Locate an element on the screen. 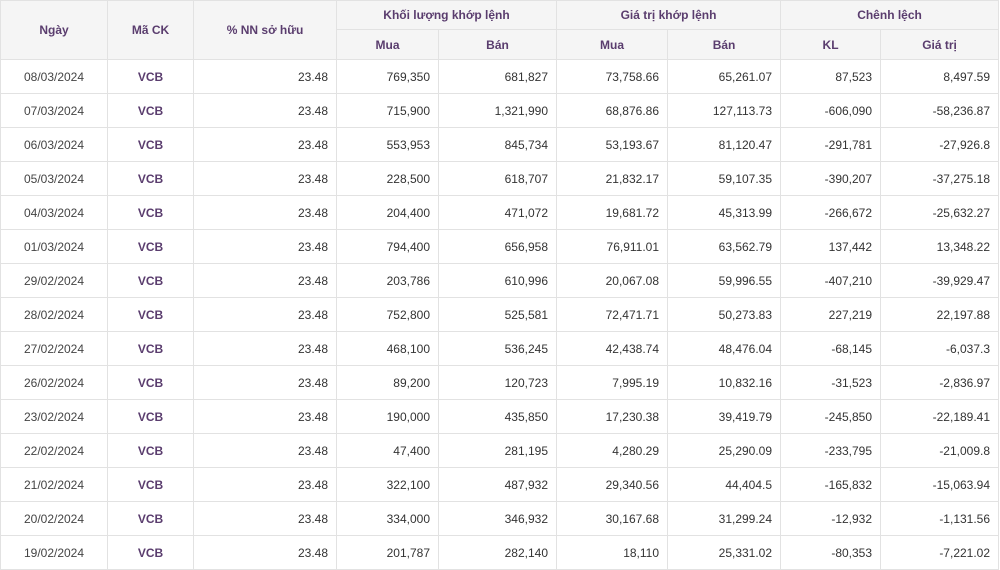 The image size is (1000, 570). cell-diff-value: 13,348.22 is located at coordinates (940, 246).